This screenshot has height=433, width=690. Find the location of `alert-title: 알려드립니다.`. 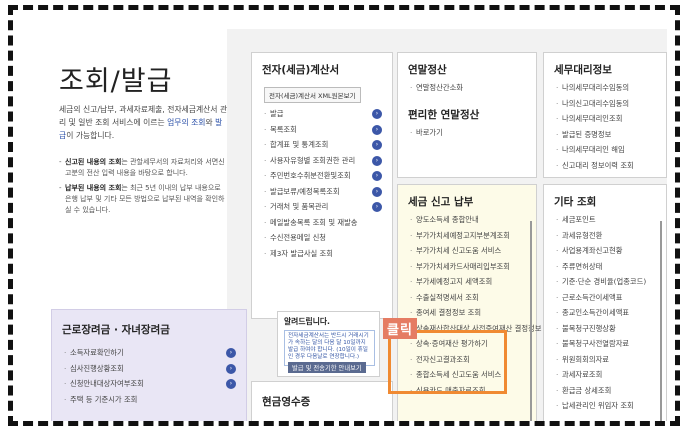

alert-title: 알려드립니다. is located at coordinates (307, 321).